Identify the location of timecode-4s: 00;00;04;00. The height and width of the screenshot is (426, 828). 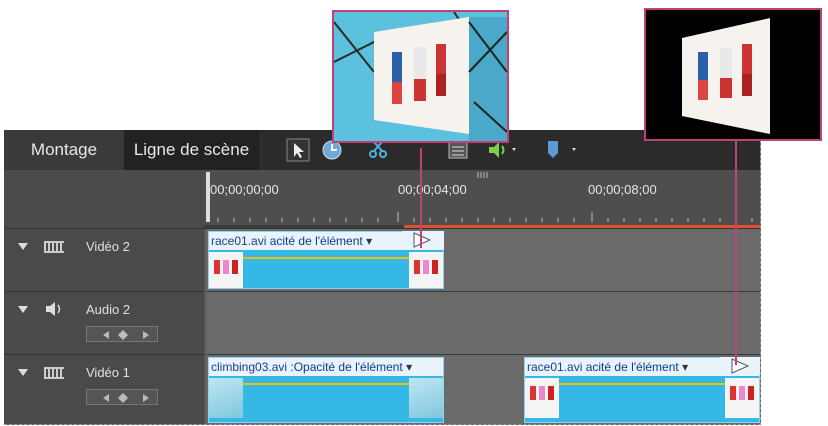
(432, 189).